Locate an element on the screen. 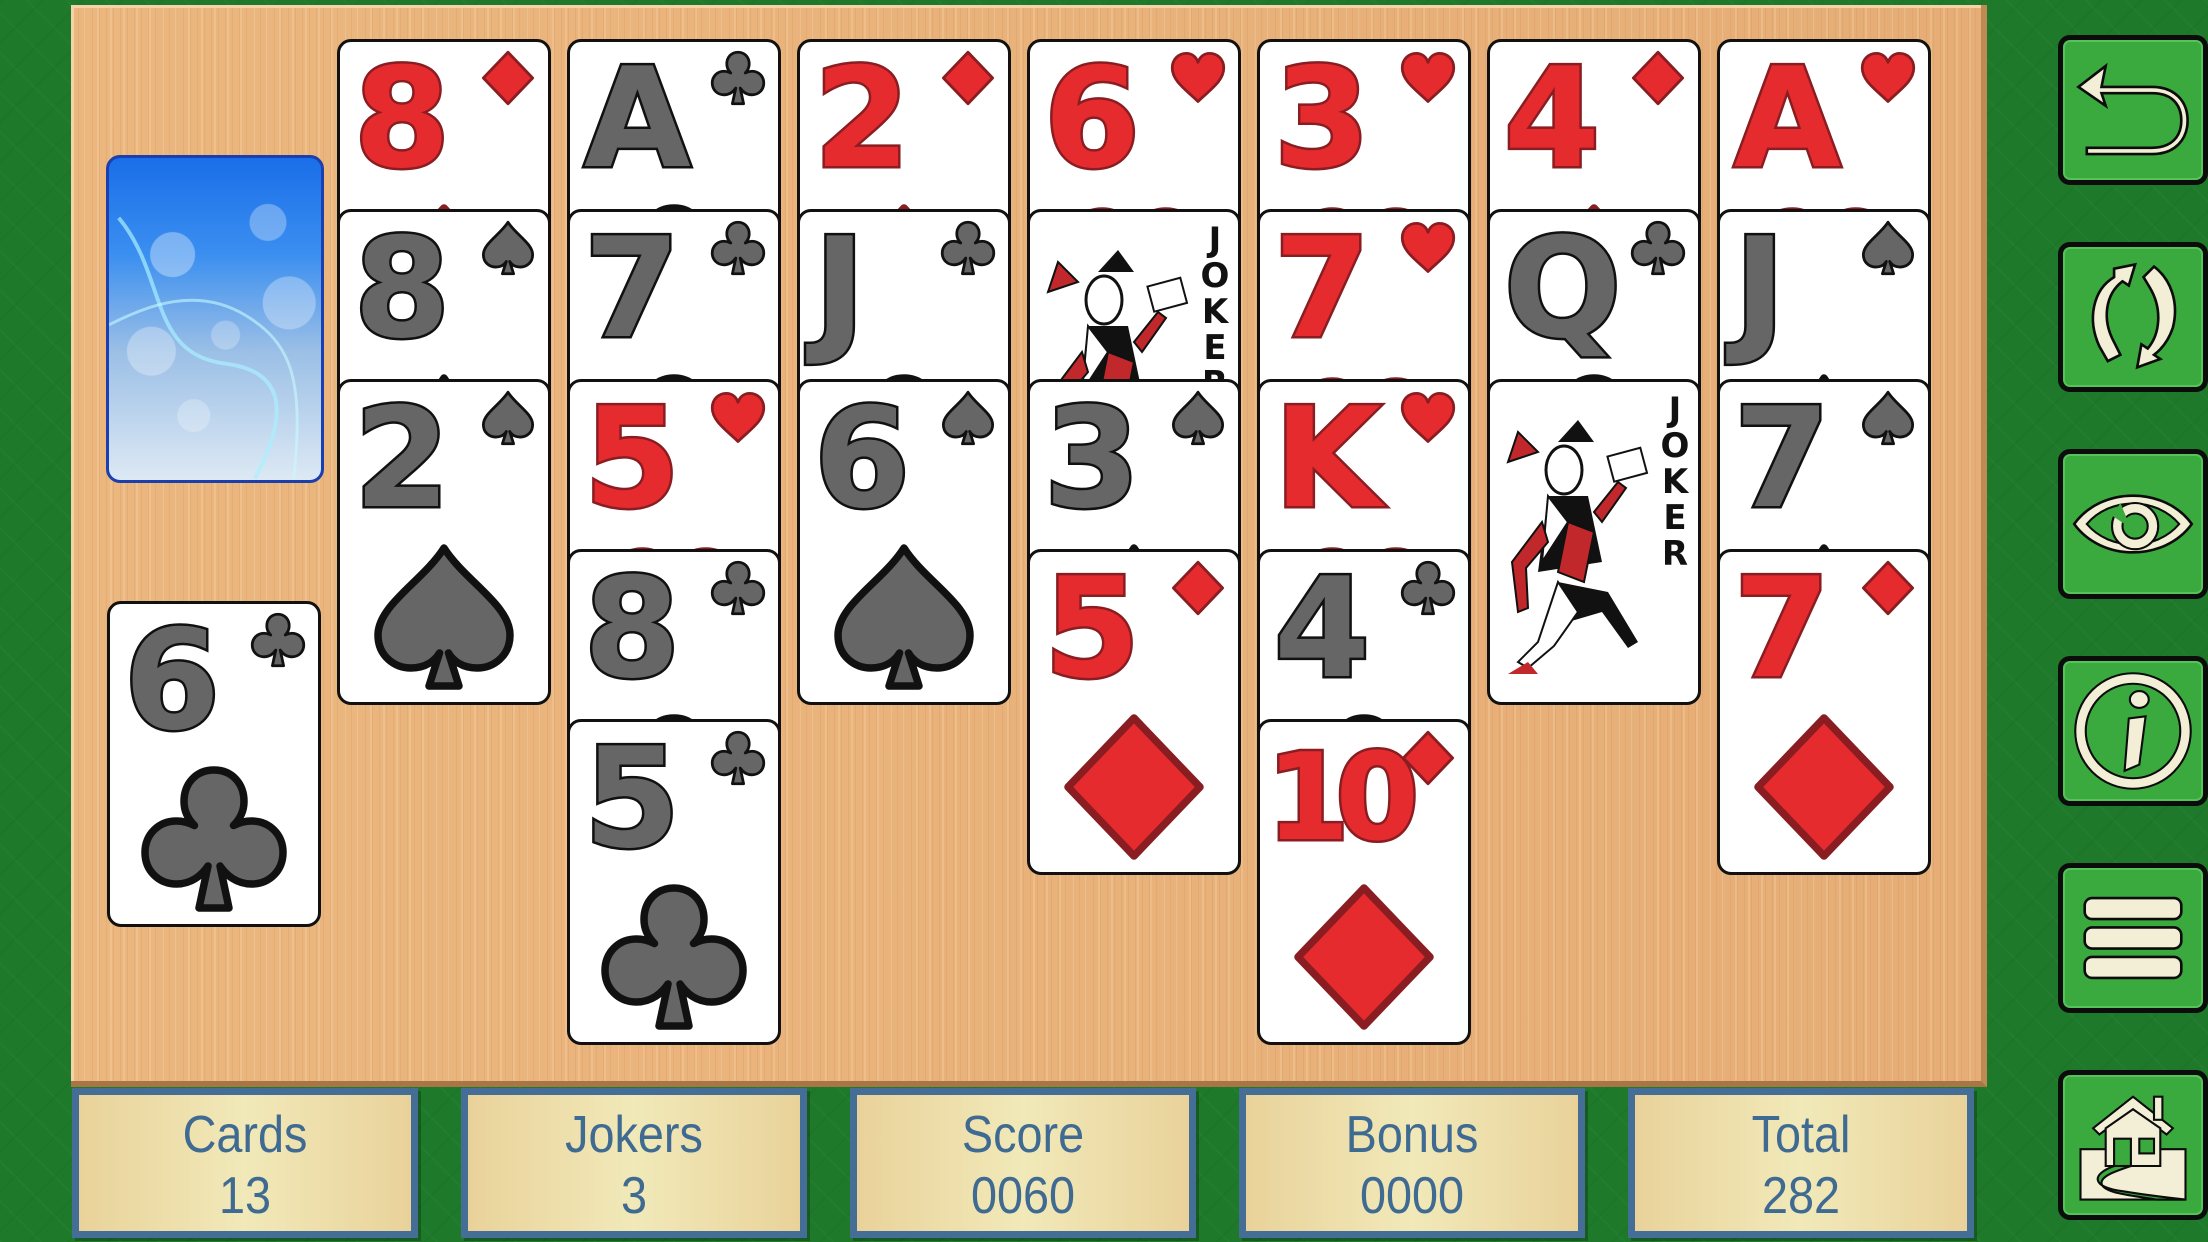 Image resolution: width=2208 pixels, height=1242 pixels. stat-value: 3 is located at coordinates (634, 1196).